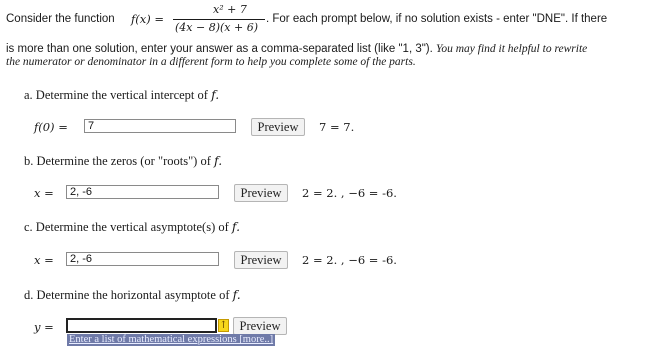 This screenshot has width=645, height=364. What do you see at coordinates (44, 260) in the screenshot?
I see `answer-c-label: x =` at bounding box center [44, 260].